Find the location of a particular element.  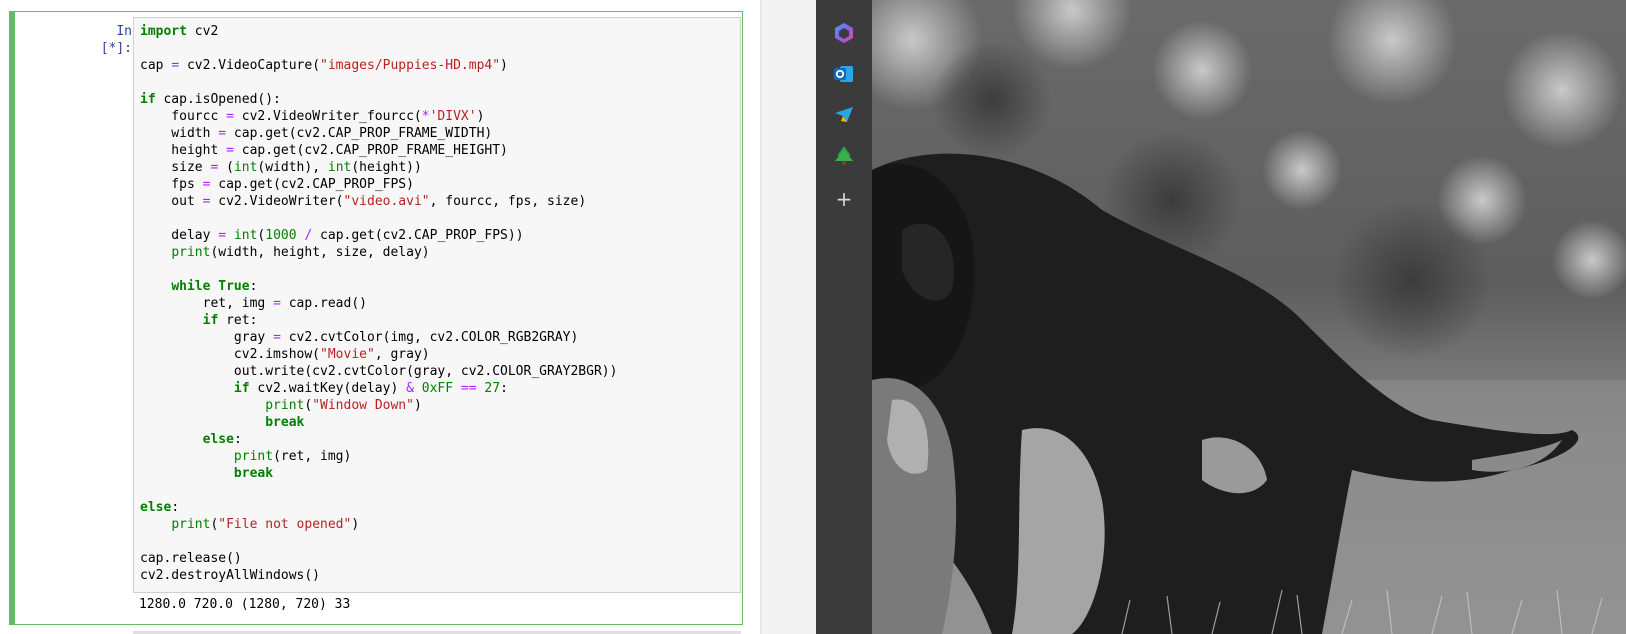

add-icon: + is located at coordinates (844, 199).